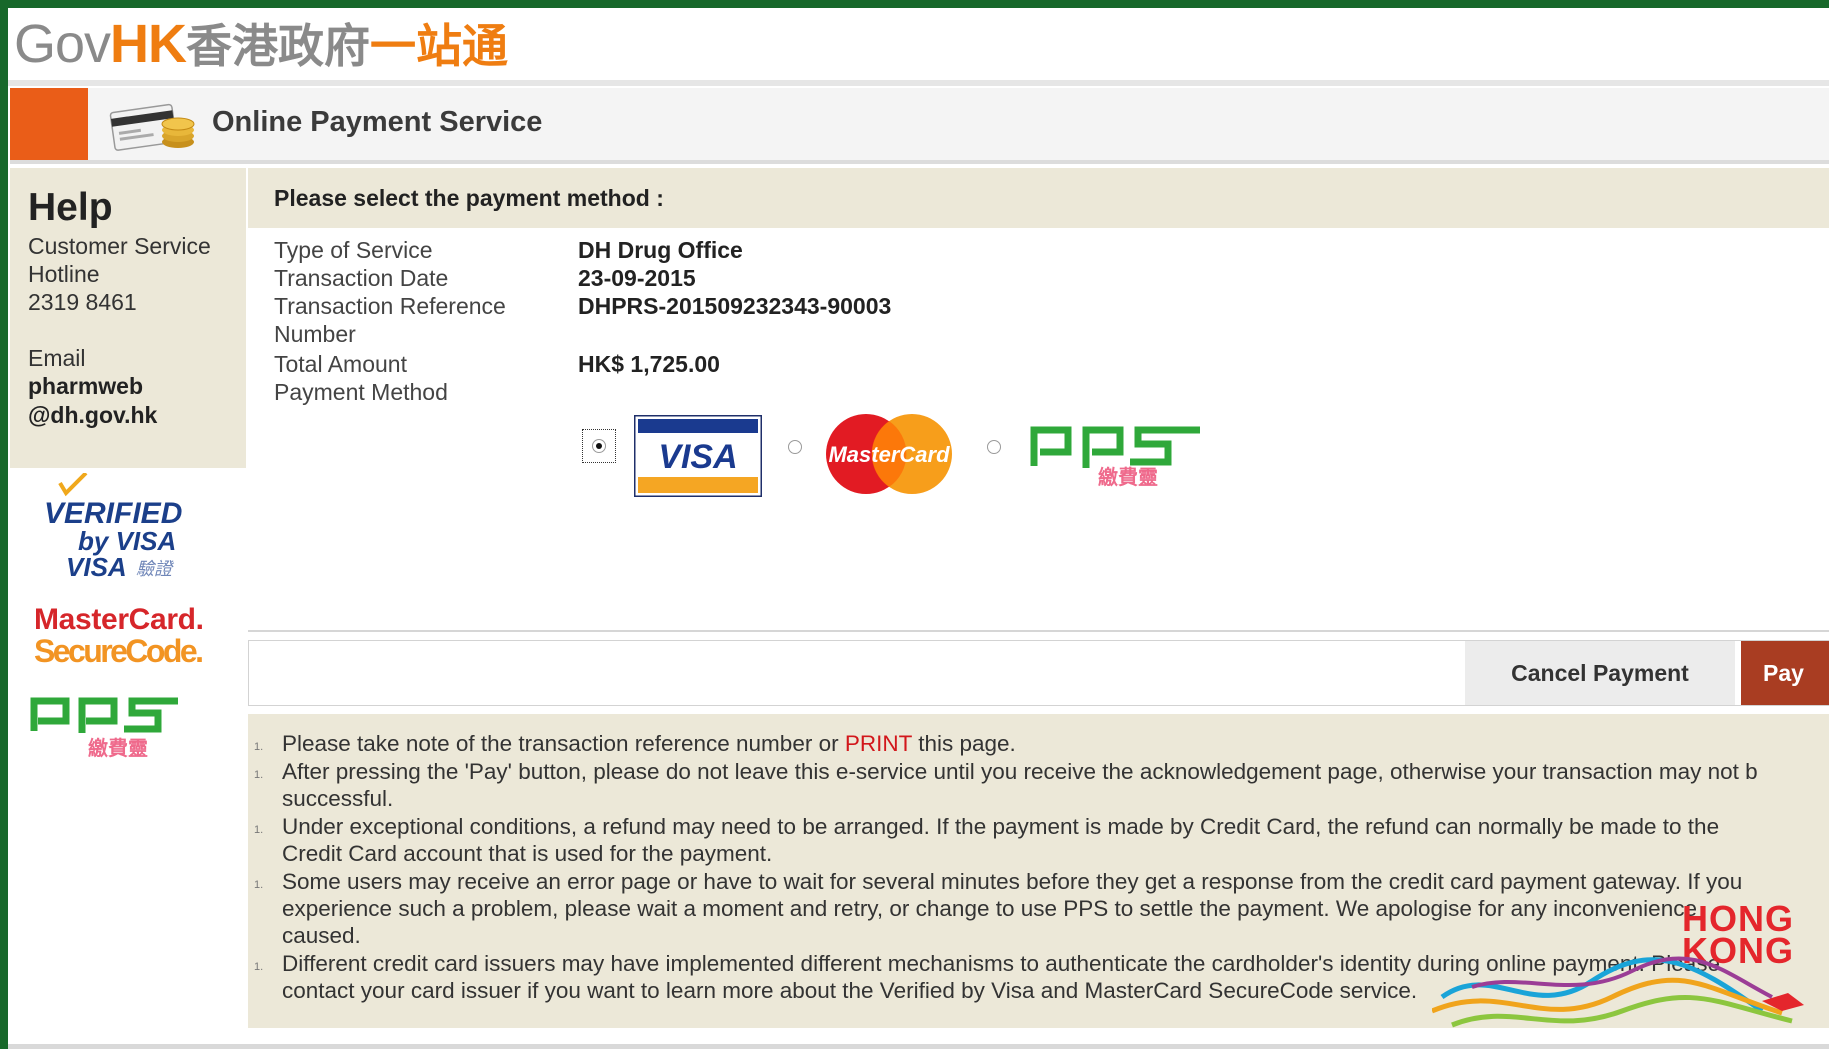  Describe the element at coordinates (1600, 673) in the screenshot. I see `cancel-payment-button: Cancel Payment` at that location.